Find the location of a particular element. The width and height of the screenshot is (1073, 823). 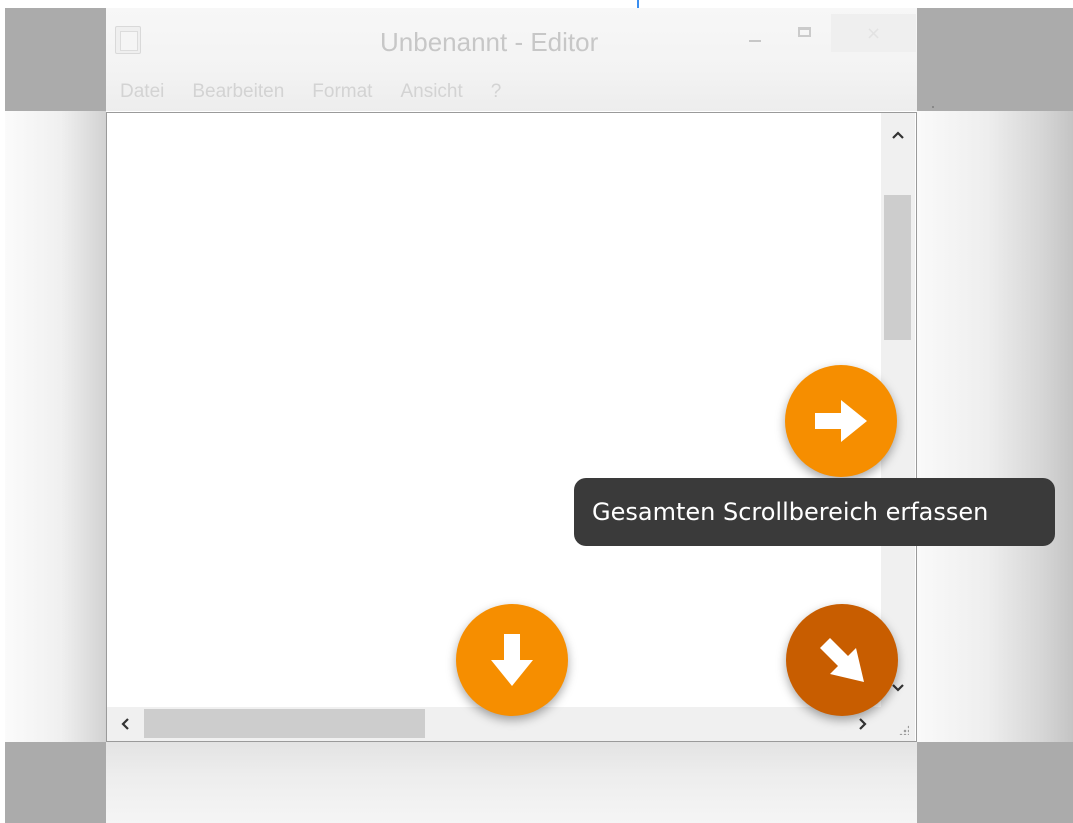

dimmed-band-bottom is located at coordinates (511, 782).